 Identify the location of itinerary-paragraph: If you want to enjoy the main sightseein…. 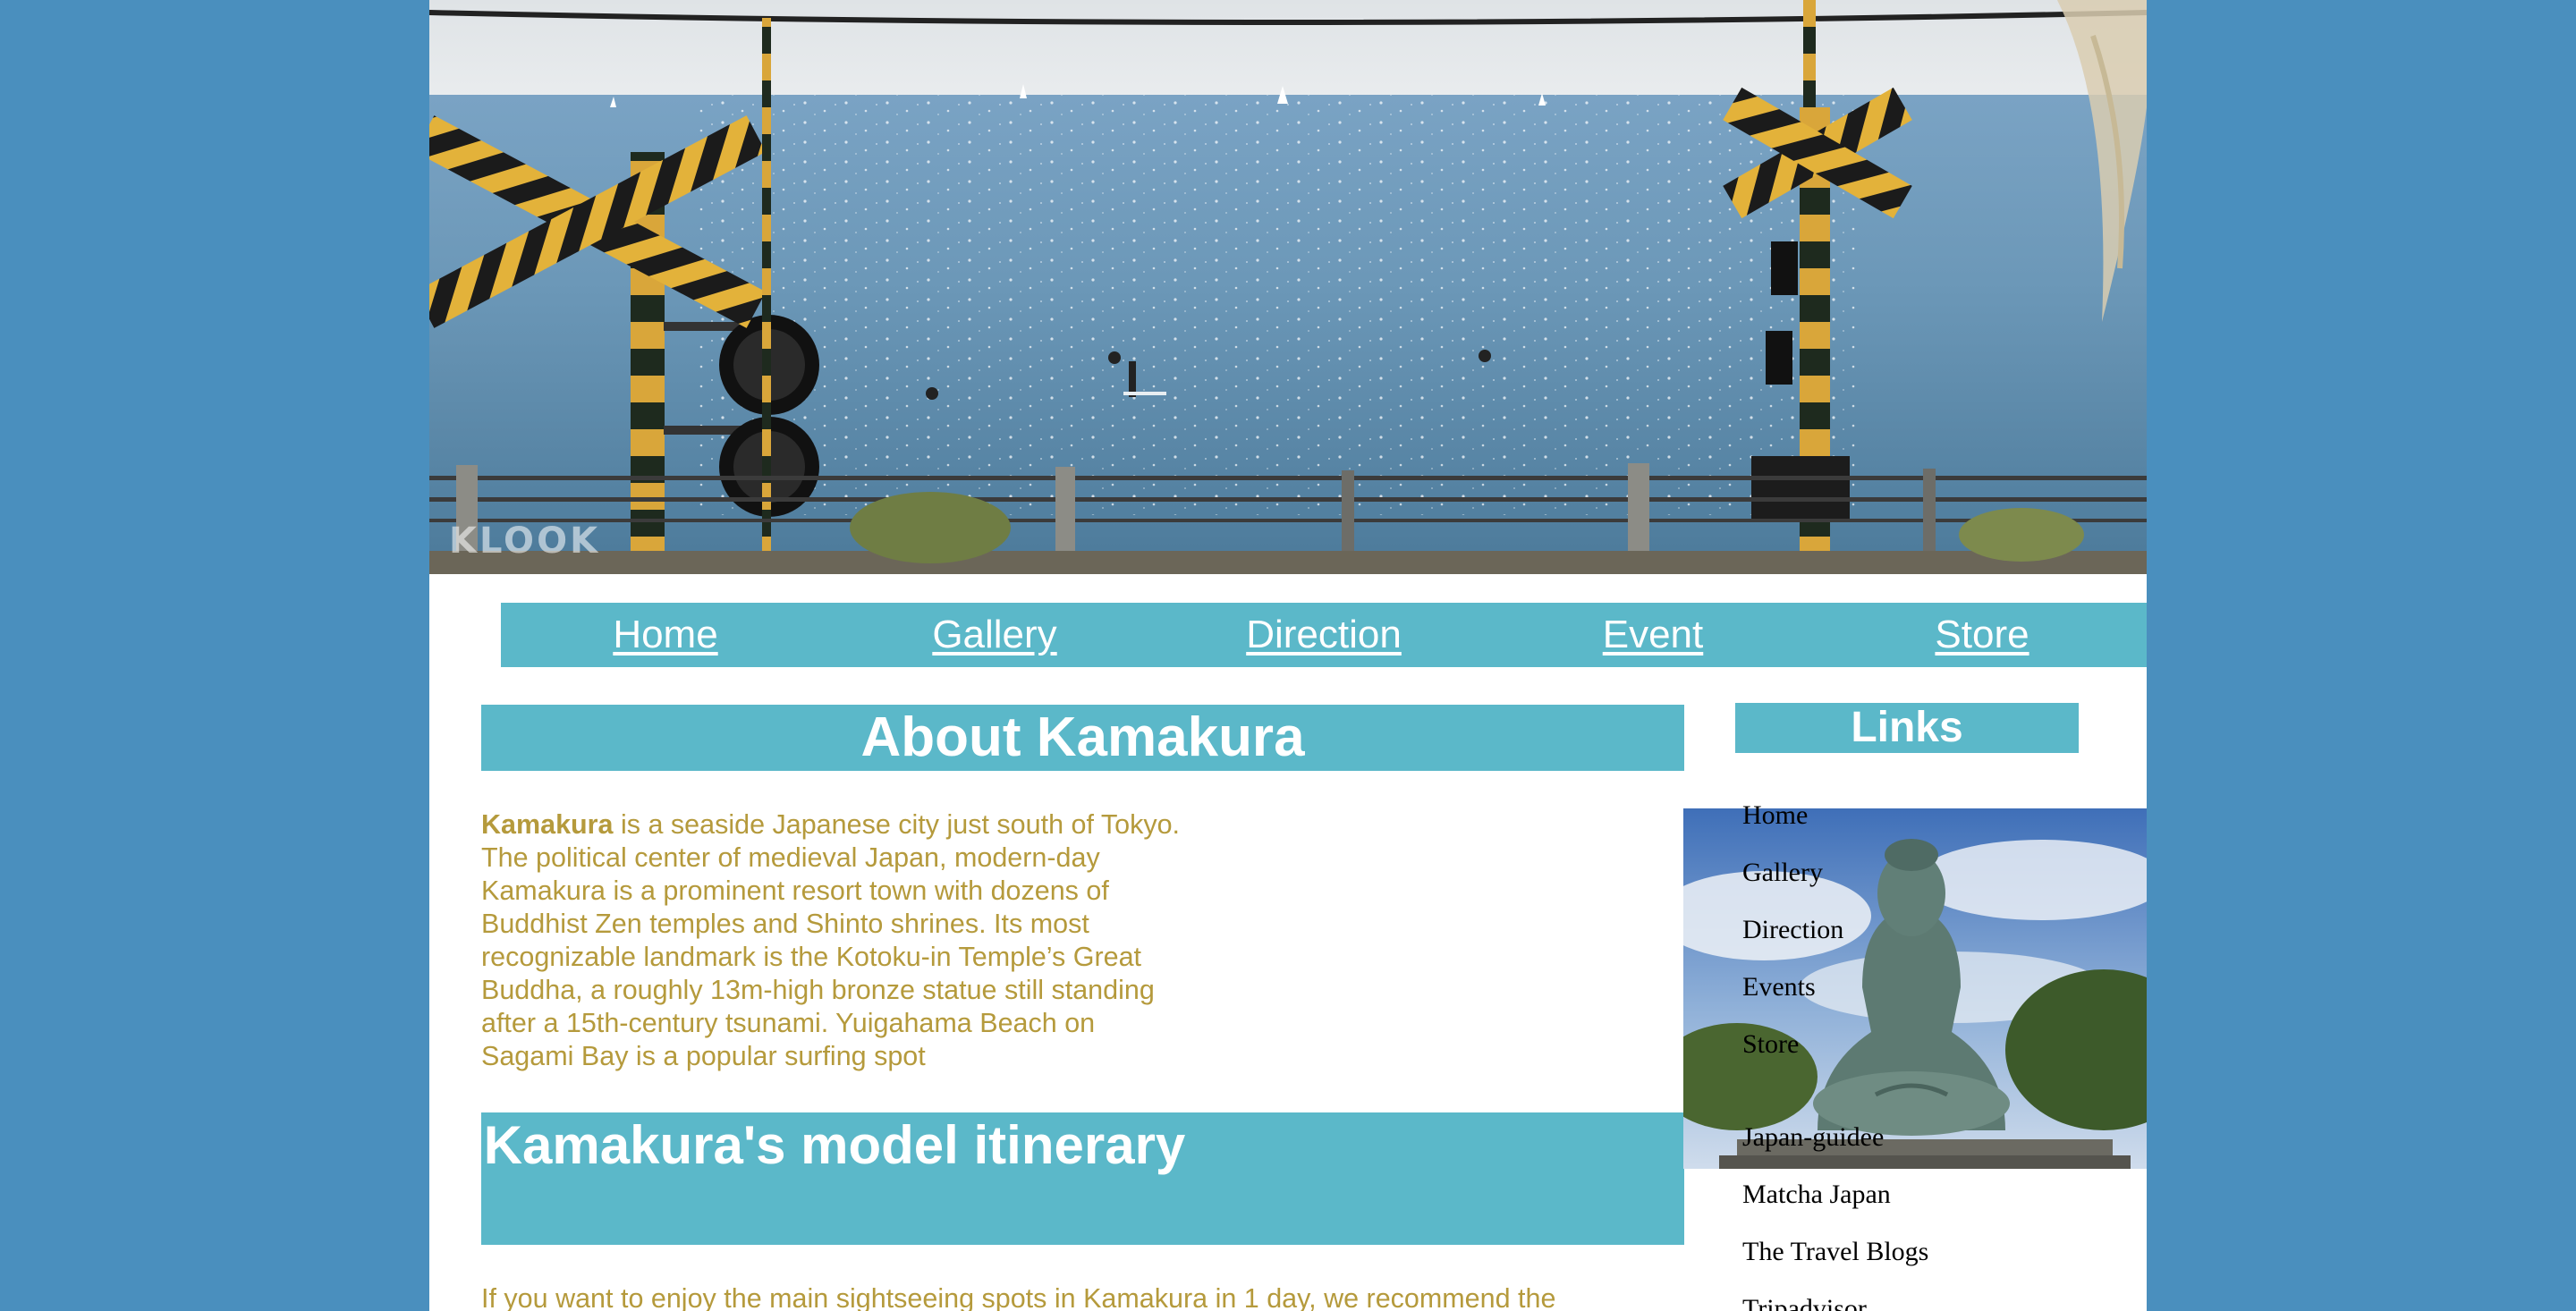
(1018, 1297).